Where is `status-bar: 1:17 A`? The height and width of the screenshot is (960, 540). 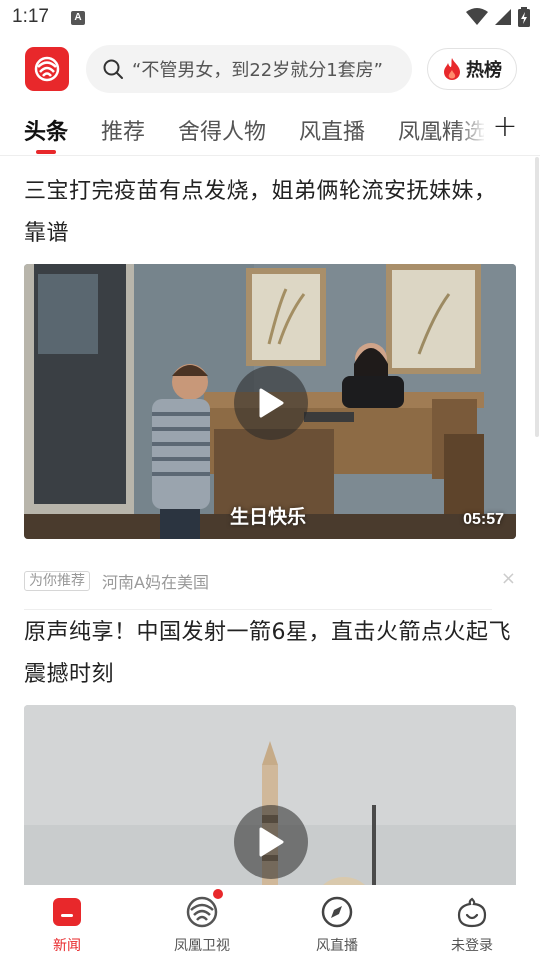
status-bar: 1:17 A is located at coordinates (270, 18).